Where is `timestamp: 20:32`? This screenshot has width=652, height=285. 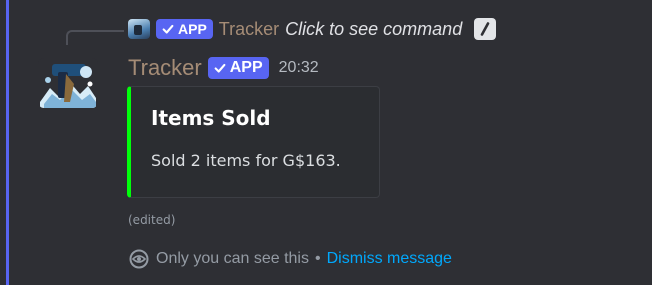
timestamp: 20:32 is located at coordinates (299, 68).